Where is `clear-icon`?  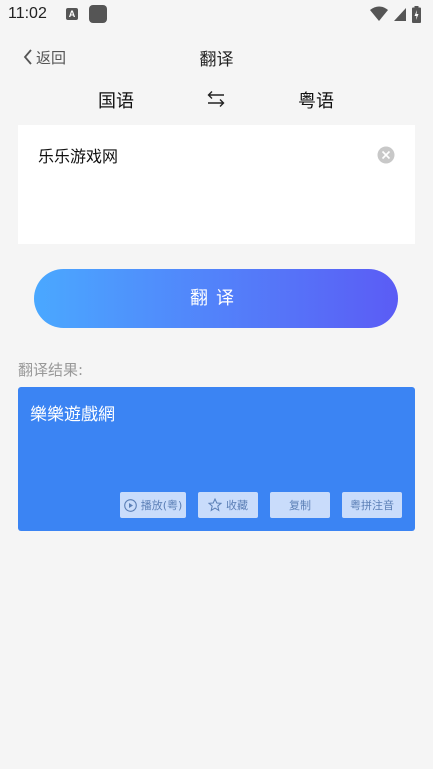 clear-icon is located at coordinates (386, 155).